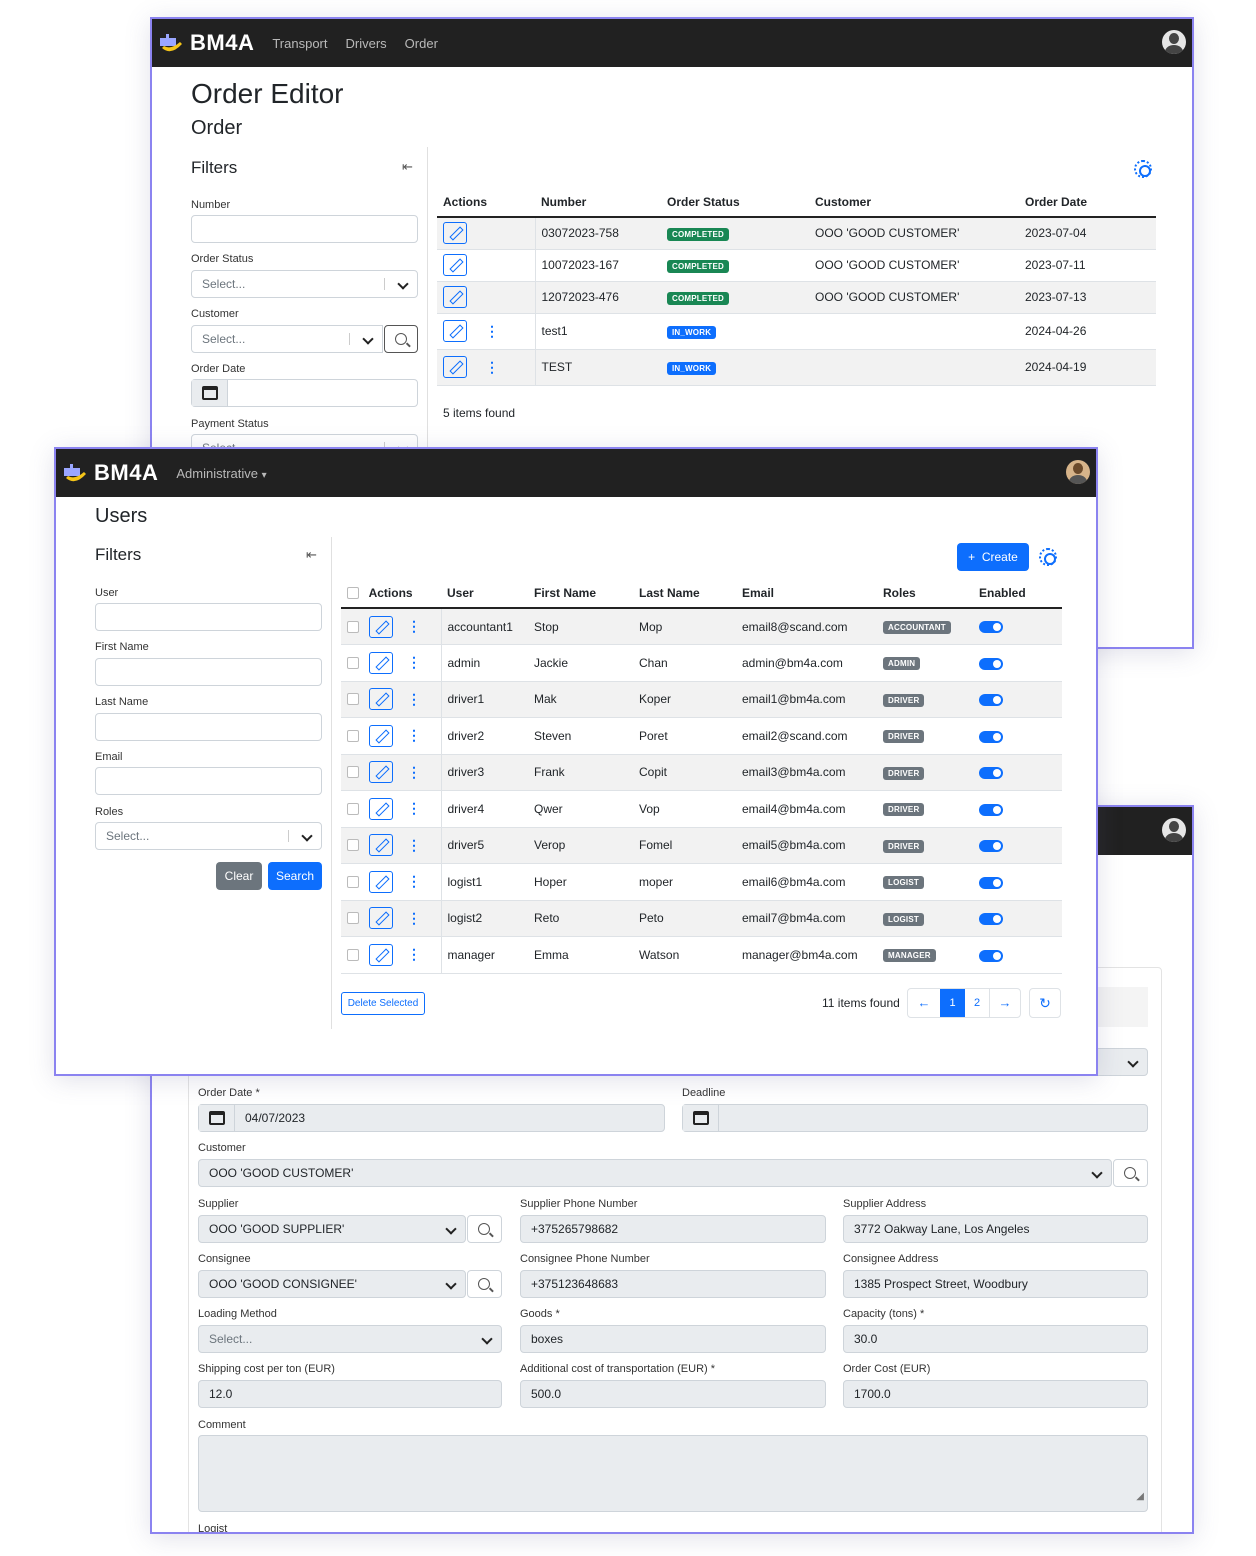 The height and width of the screenshot is (1556, 1256). I want to click on last-name-input, so click(208, 727).